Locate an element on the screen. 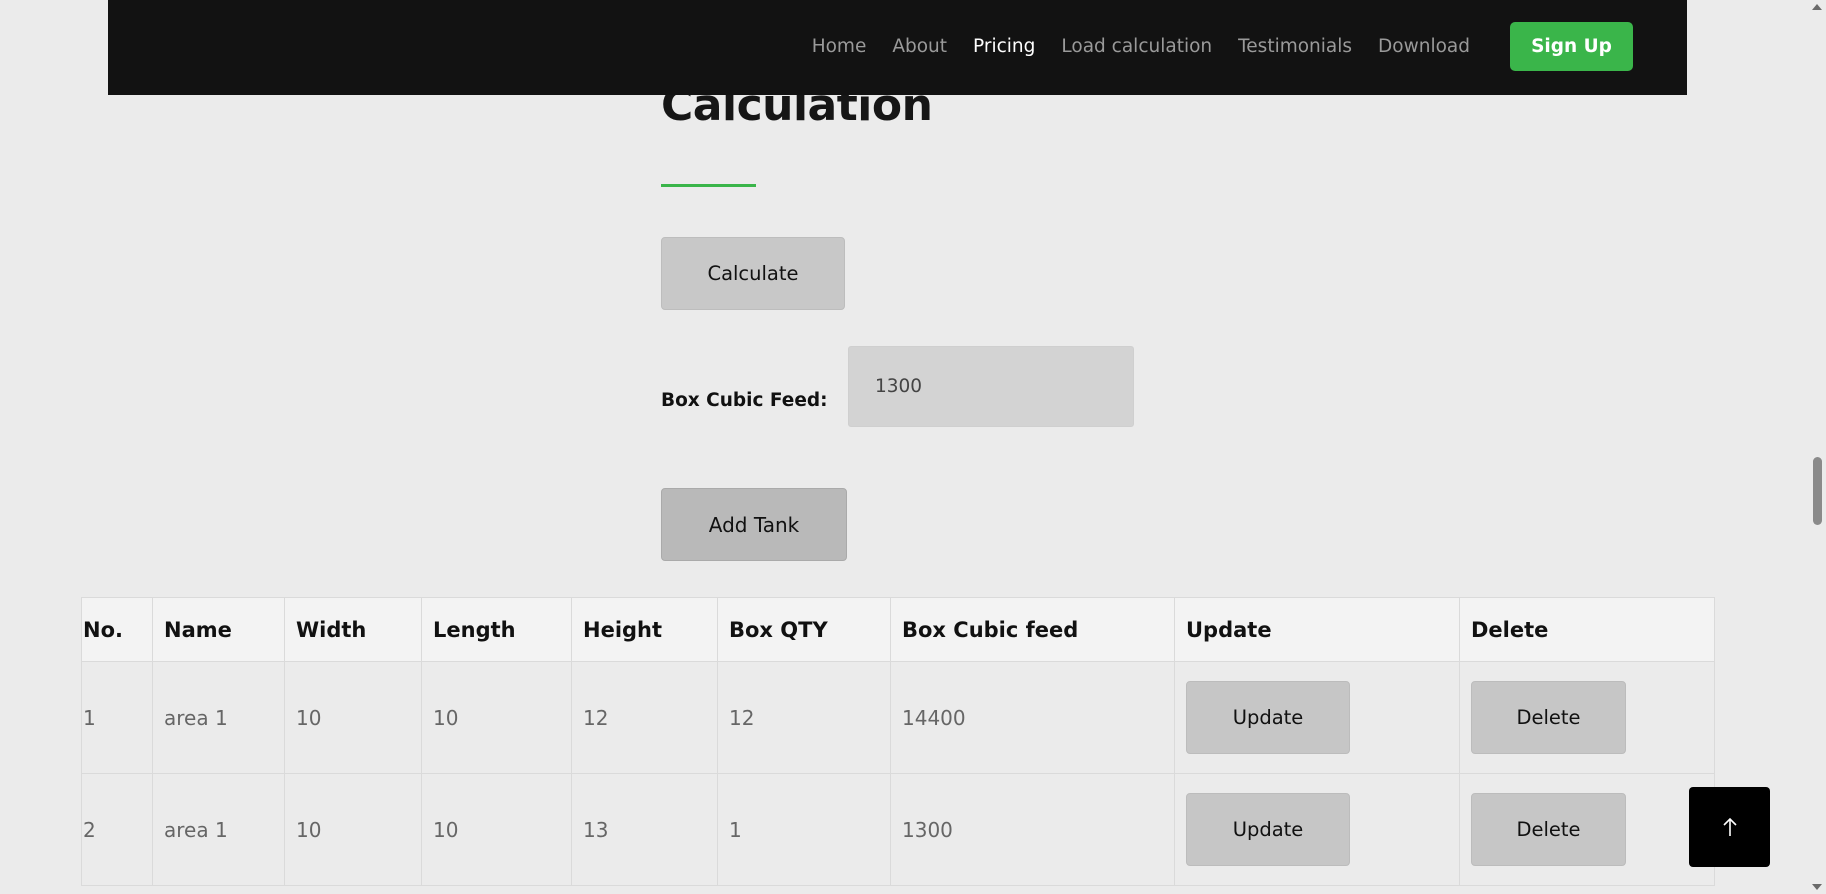 The width and height of the screenshot is (1826, 894). cell-no: 1 is located at coordinates (117, 717).